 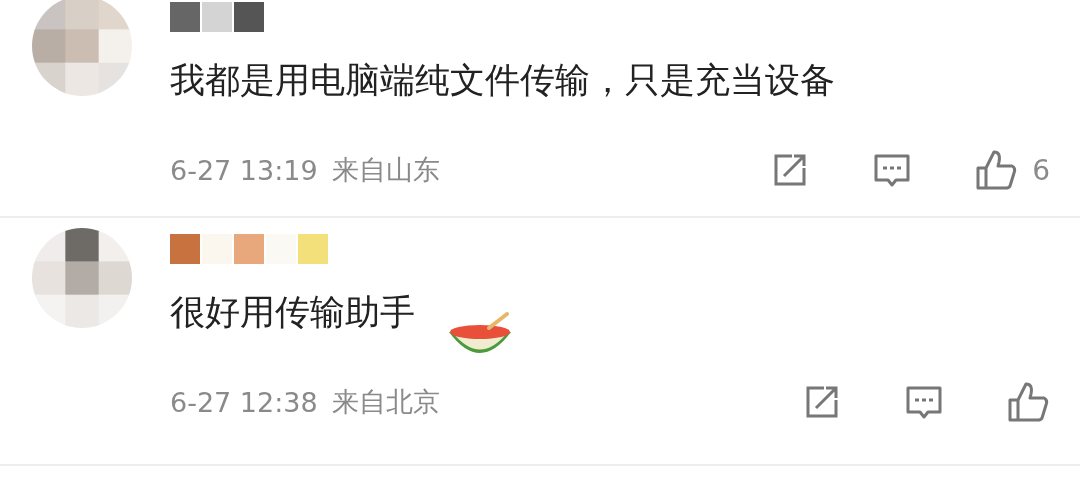 I want to click on comment-time: 6-27 12:38, so click(x=244, y=402).